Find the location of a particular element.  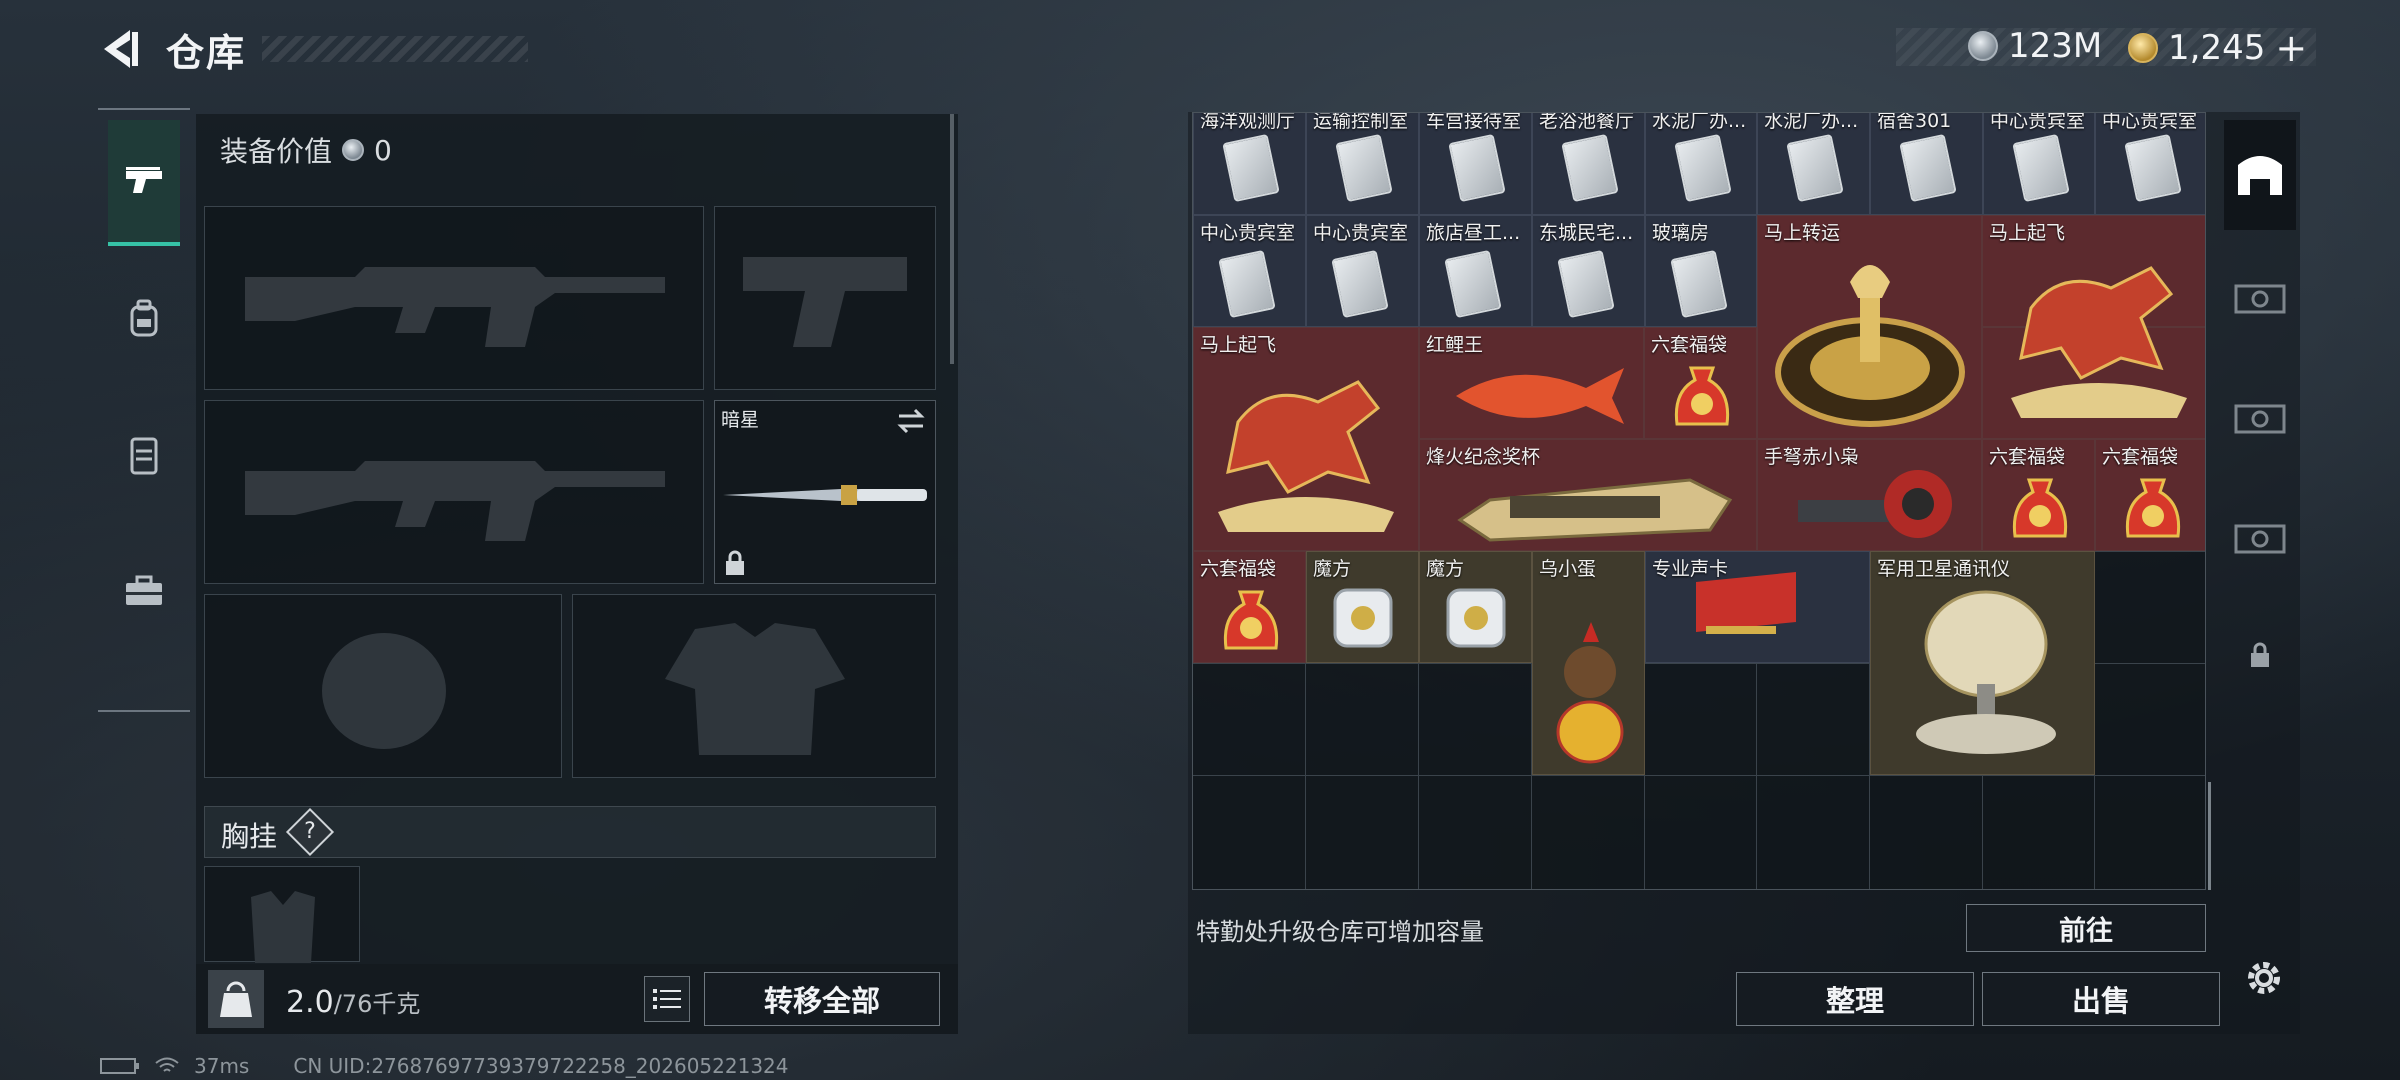

stash-item: 红鲤王 is located at coordinates (1531, 383).